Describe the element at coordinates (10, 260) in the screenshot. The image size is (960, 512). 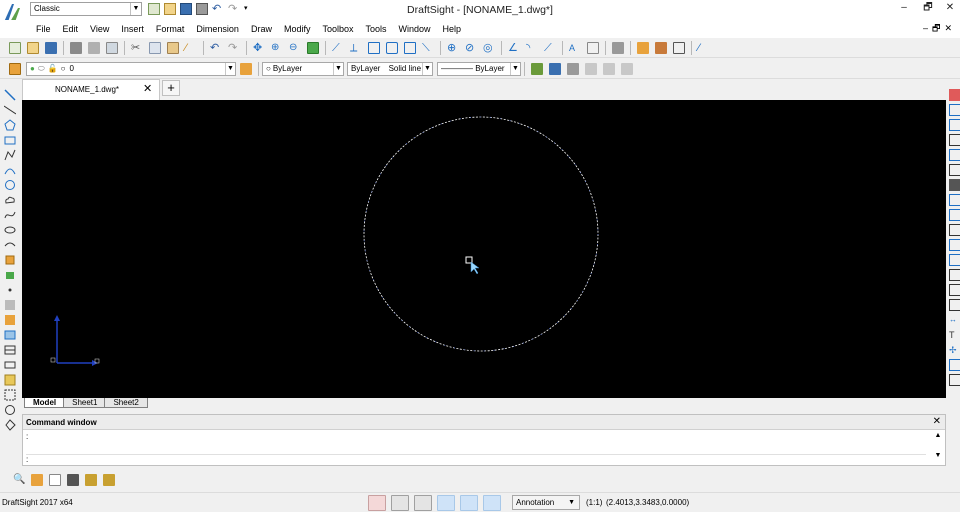
I see `insert-block-icon` at that location.